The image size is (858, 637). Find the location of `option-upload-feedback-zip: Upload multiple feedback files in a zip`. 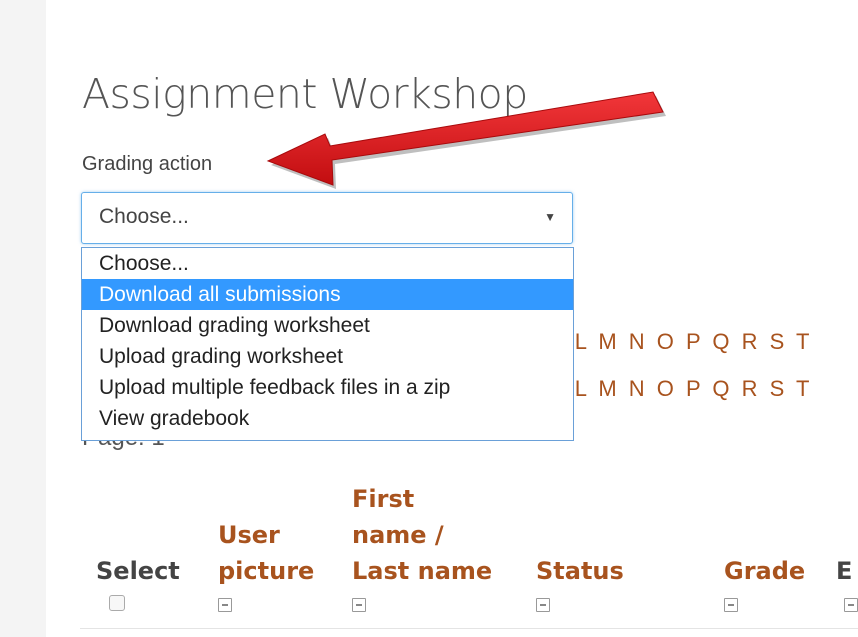

option-upload-feedback-zip: Upload multiple feedback files in a zip is located at coordinates (327, 387).